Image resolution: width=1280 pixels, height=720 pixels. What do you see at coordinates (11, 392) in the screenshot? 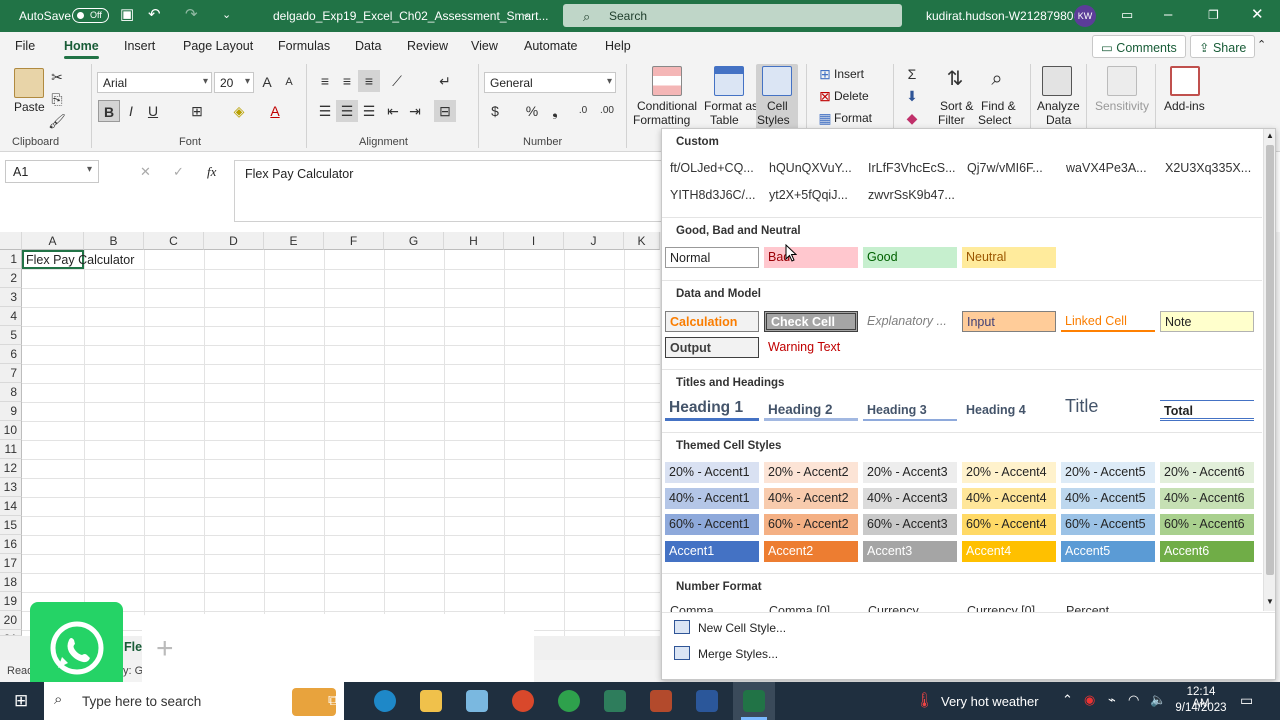
I see `row-header: 8` at bounding box center [11, 392].